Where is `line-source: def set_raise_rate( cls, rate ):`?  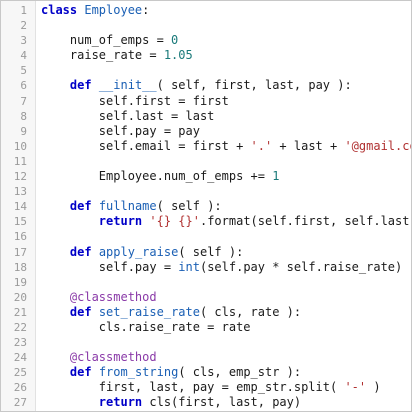
line-source: def set_raise_rate( cls, rate ): is located at coordinates (171, 312).